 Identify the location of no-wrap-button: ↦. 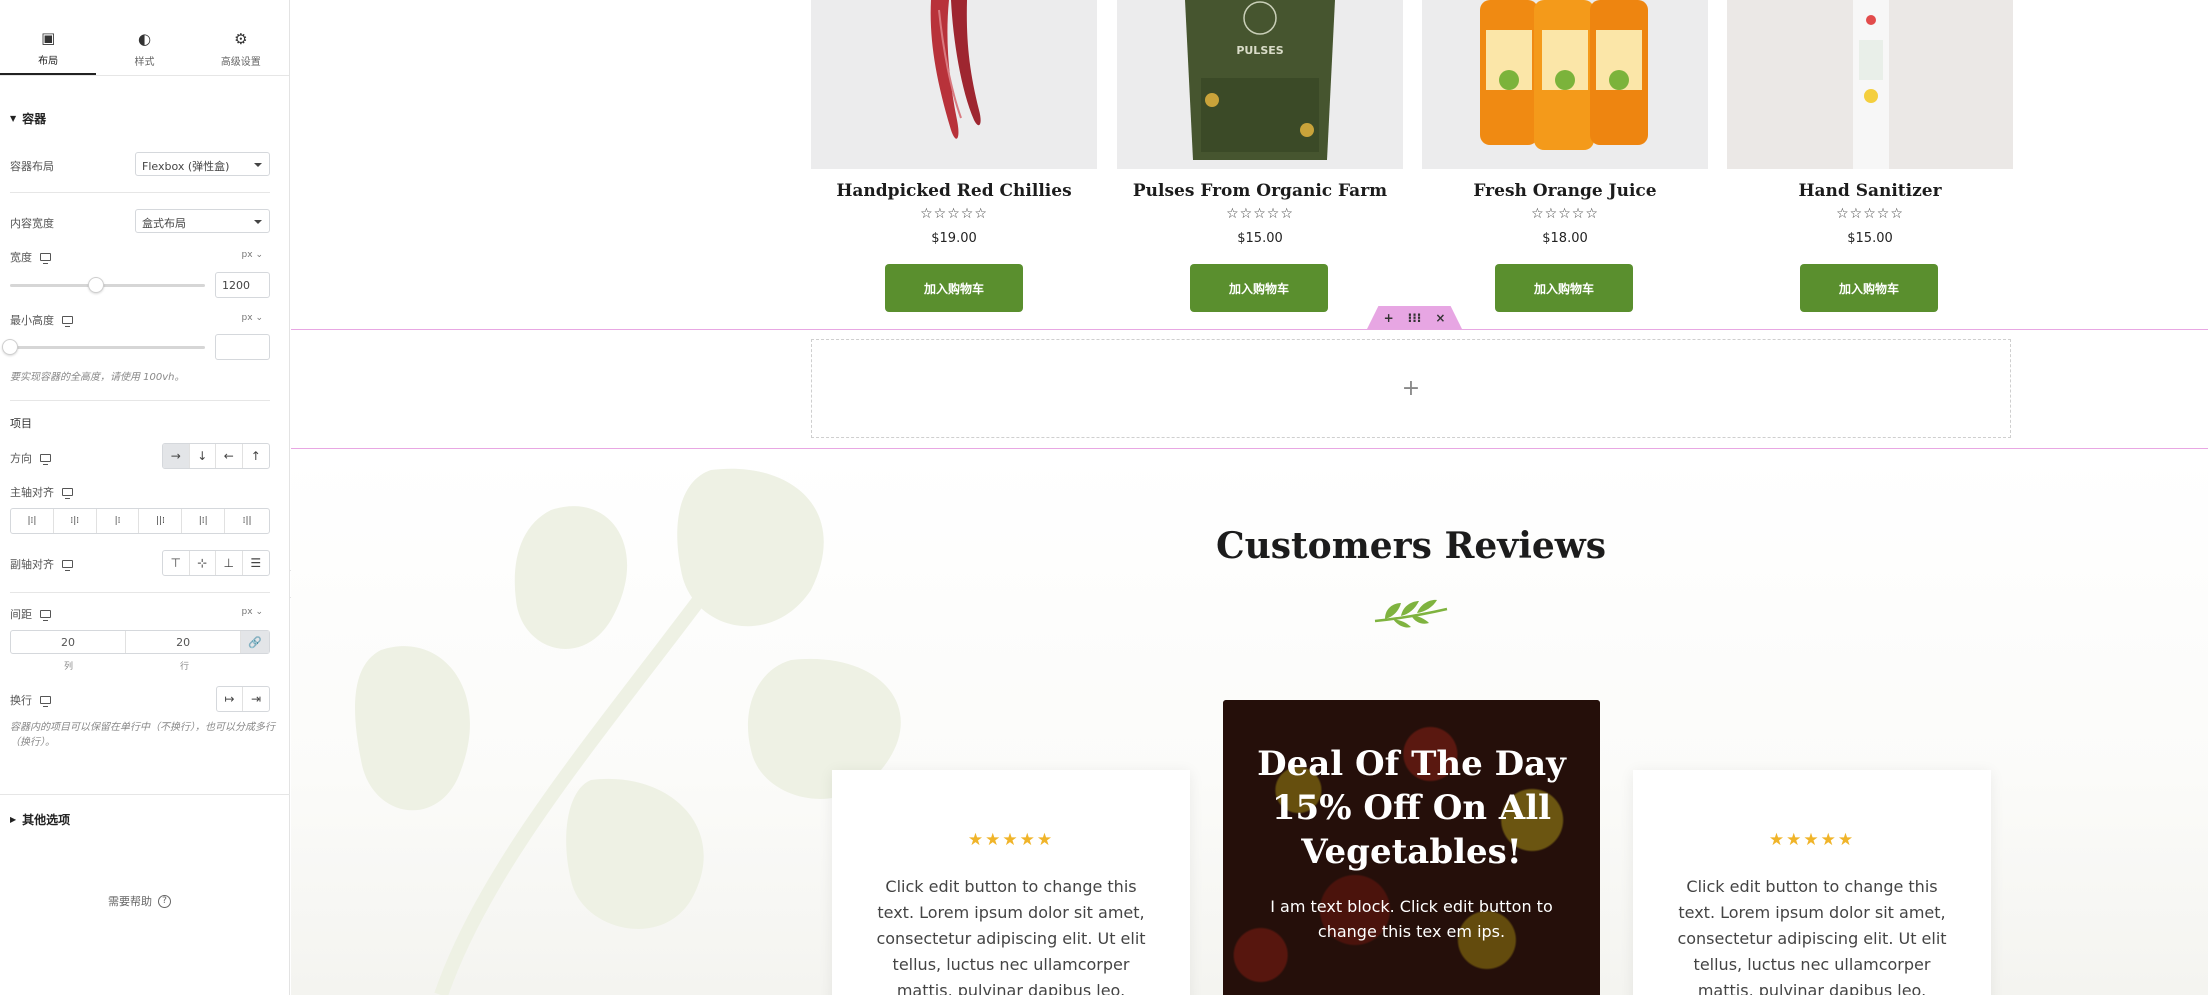
(230, 699).